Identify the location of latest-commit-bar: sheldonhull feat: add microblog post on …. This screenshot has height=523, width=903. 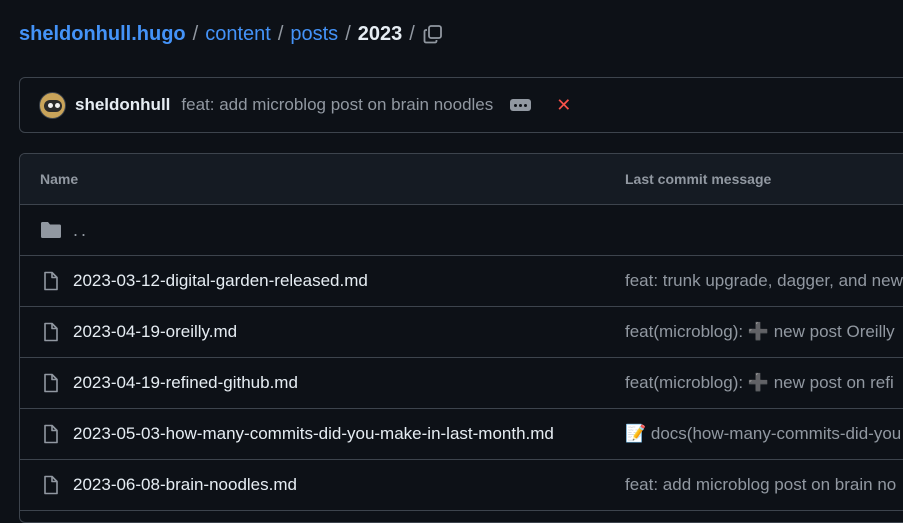
(461, 105).